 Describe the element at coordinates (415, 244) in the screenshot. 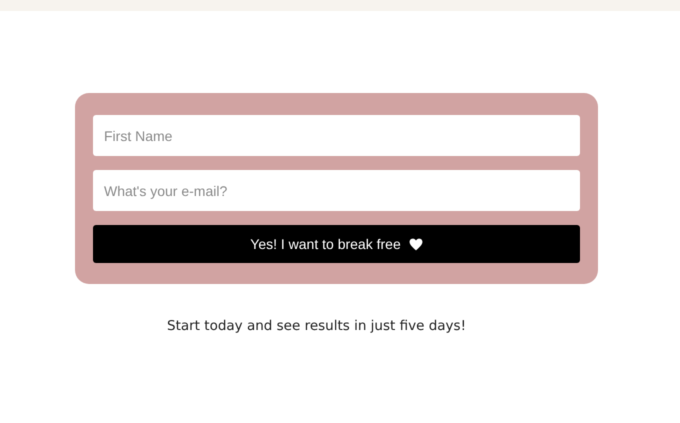

I see `heart-icon` at that location.